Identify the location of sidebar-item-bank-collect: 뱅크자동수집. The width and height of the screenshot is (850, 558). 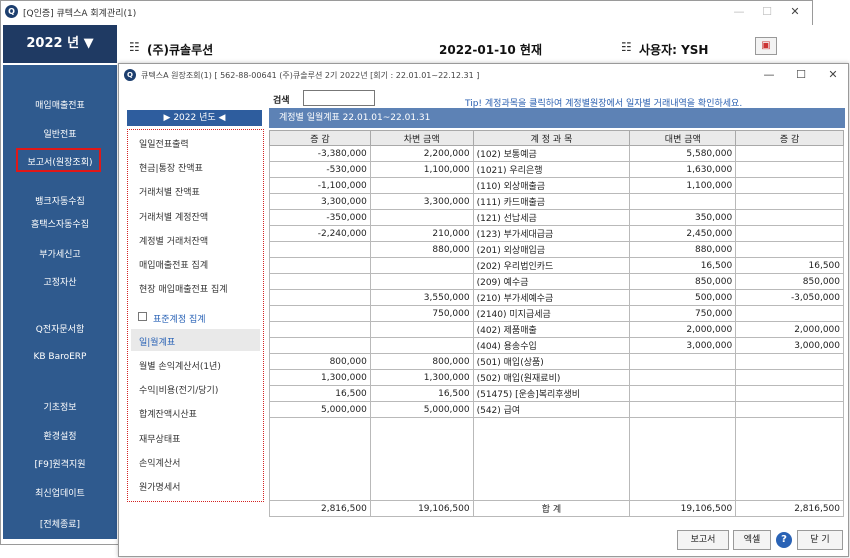
(60, 200).